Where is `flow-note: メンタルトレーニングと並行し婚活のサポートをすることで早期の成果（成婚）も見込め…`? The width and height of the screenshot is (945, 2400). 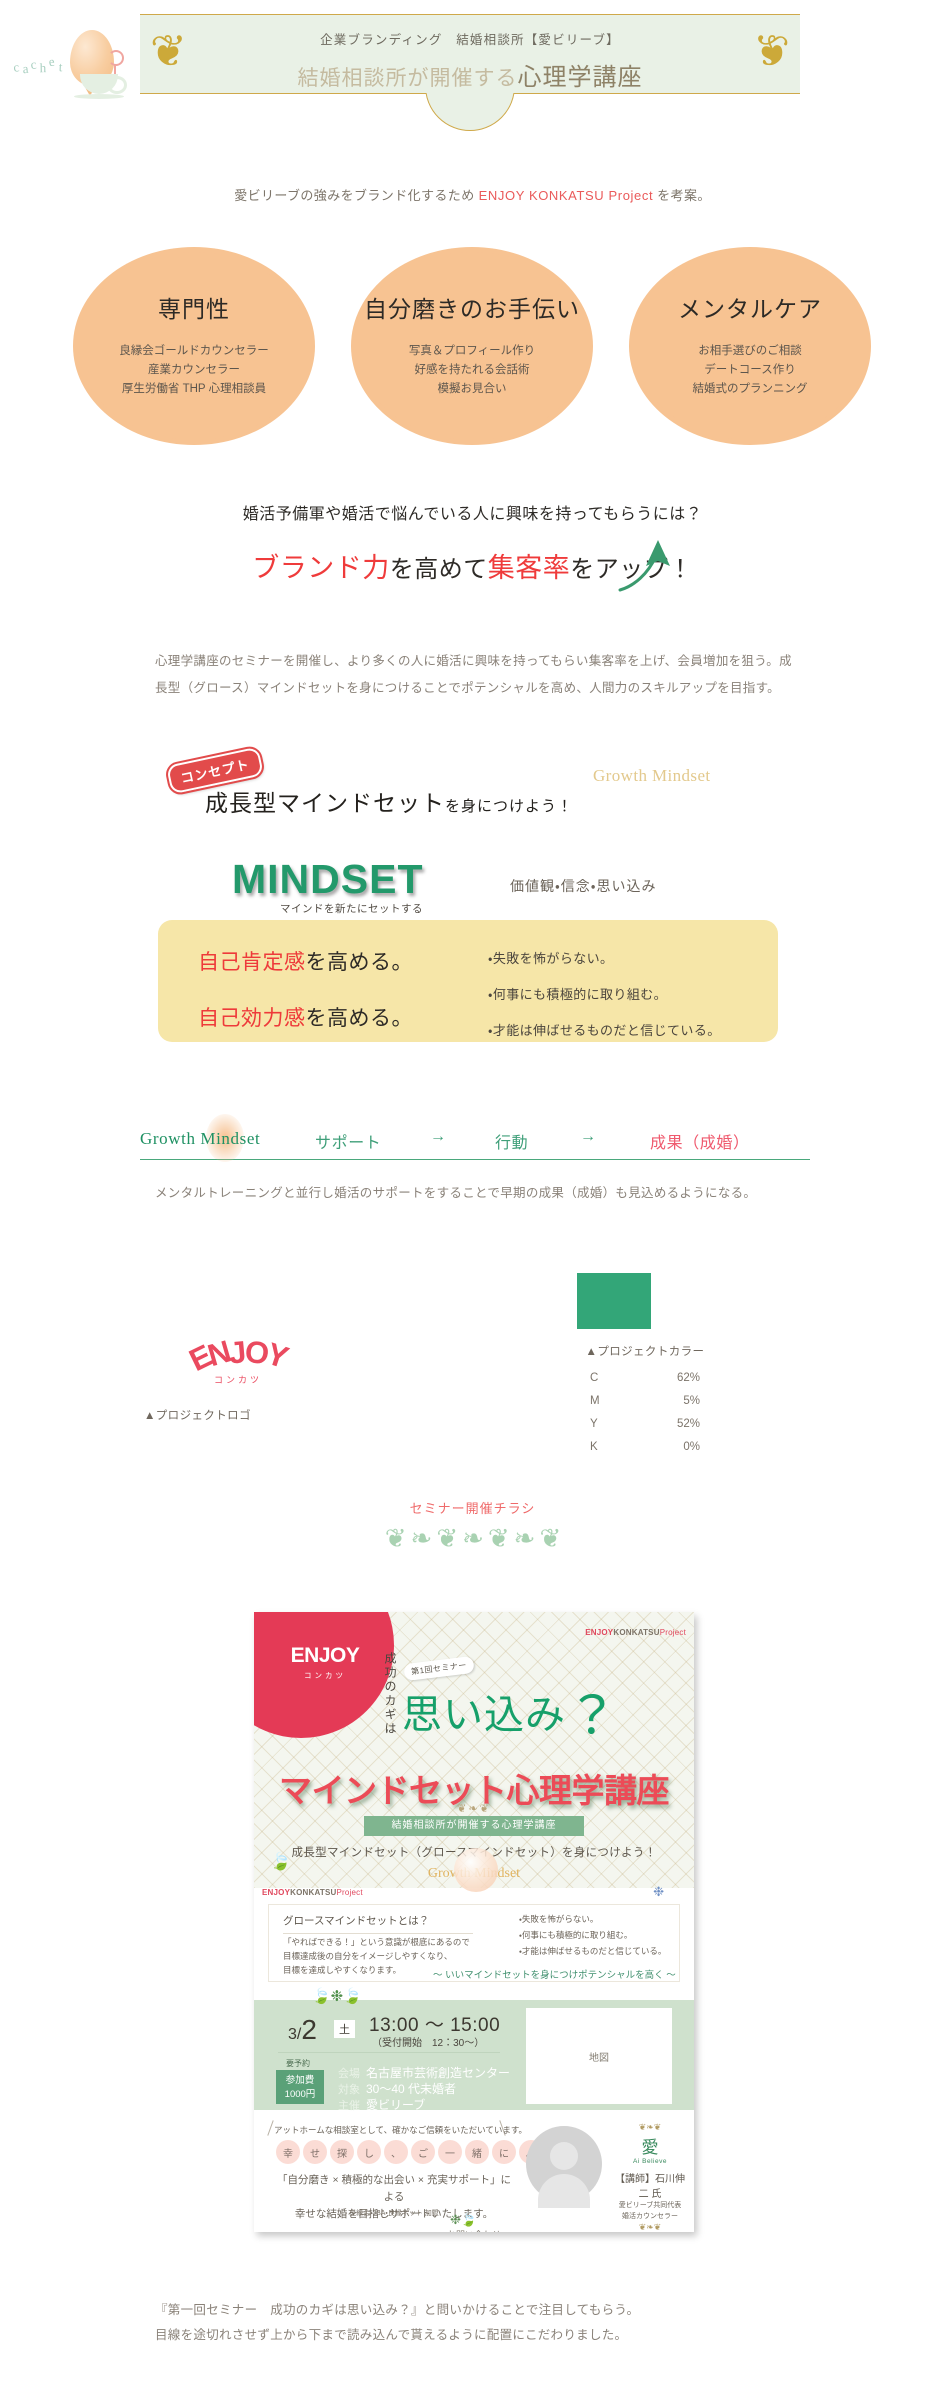
flow-note: メンタルトレーニングと並行し婚活のサポートをすることで早期の成果（成婚）も見込め… is located at coordinates (456, 1193).